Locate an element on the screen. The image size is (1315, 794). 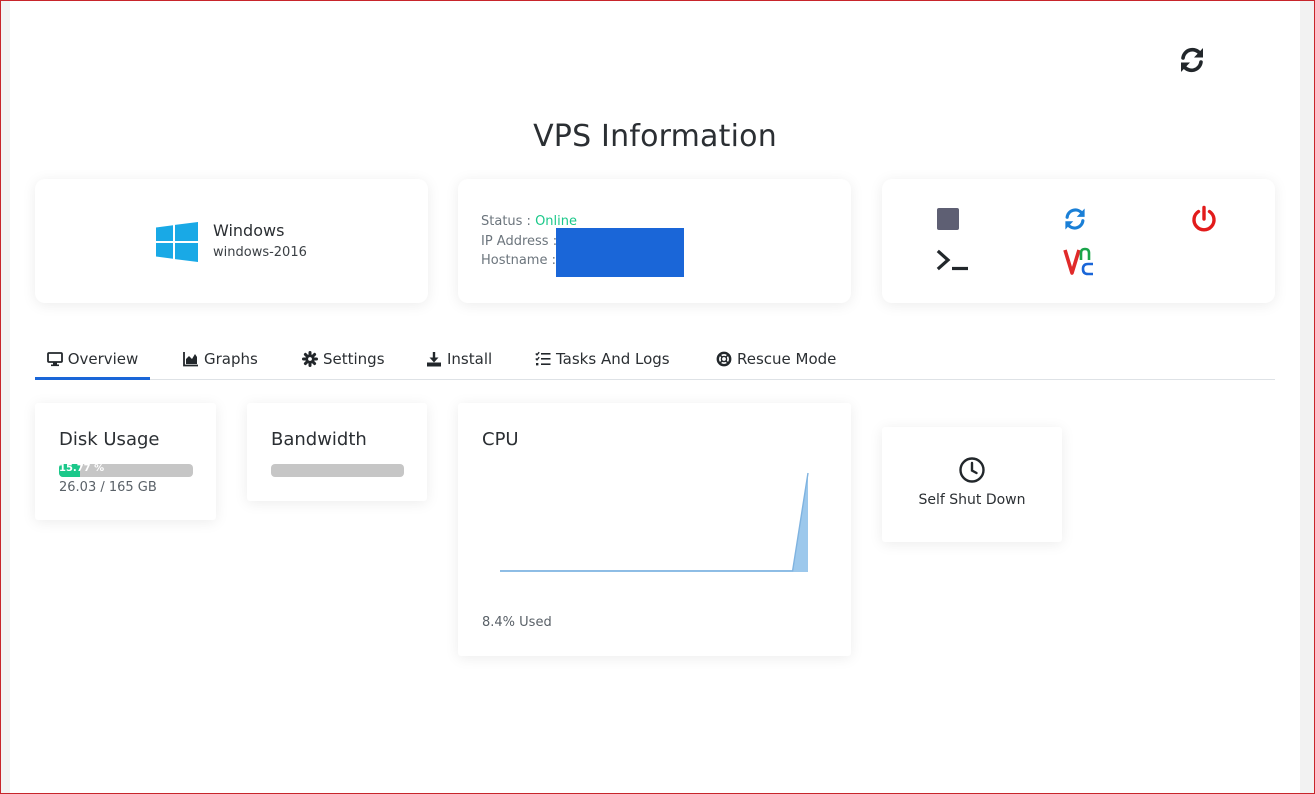
status-card: Status : Online IP Address : Hostname : is located at coordinates (654, 241).